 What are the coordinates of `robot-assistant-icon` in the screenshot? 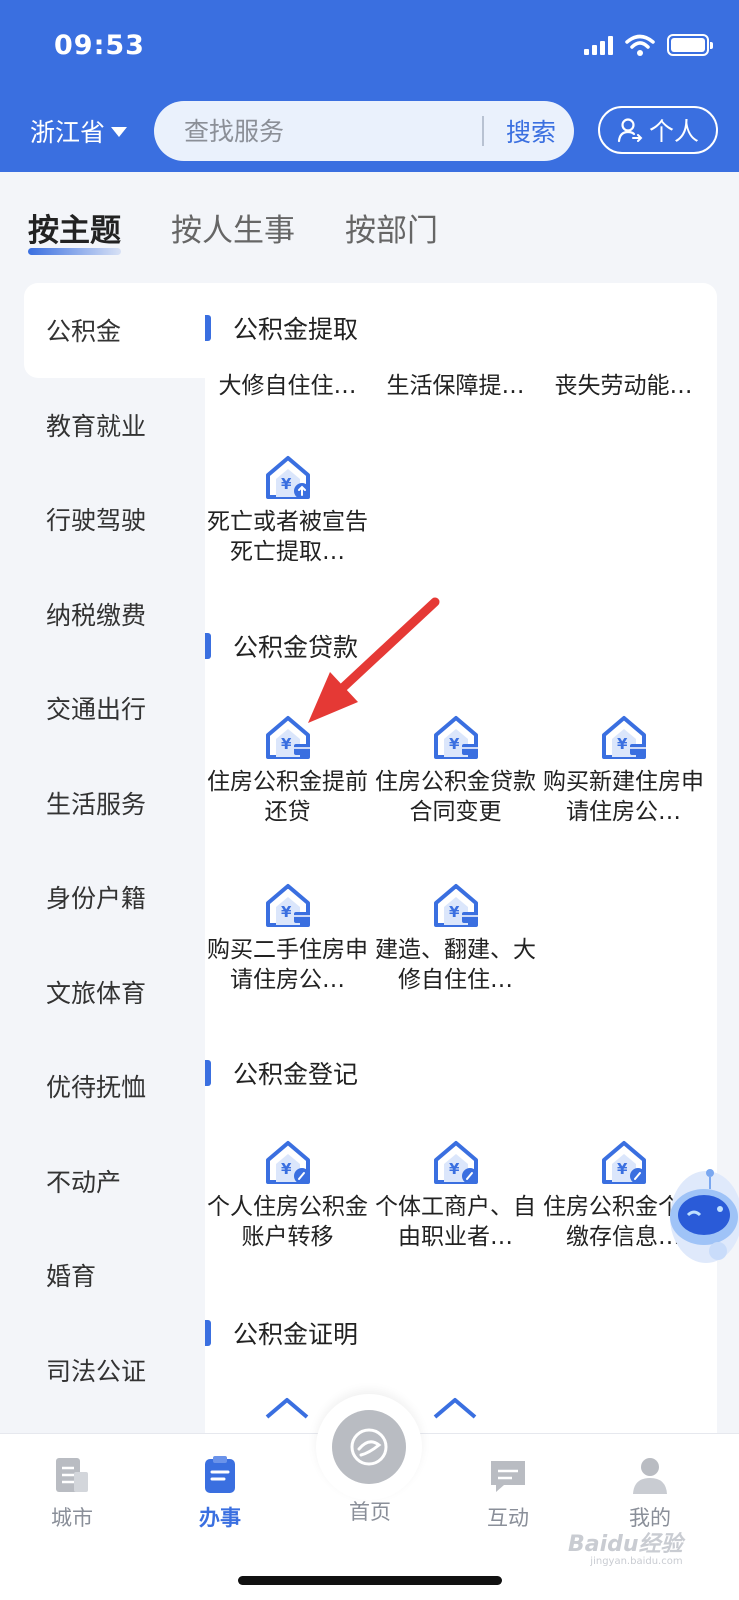 It's located at (698, 1220).